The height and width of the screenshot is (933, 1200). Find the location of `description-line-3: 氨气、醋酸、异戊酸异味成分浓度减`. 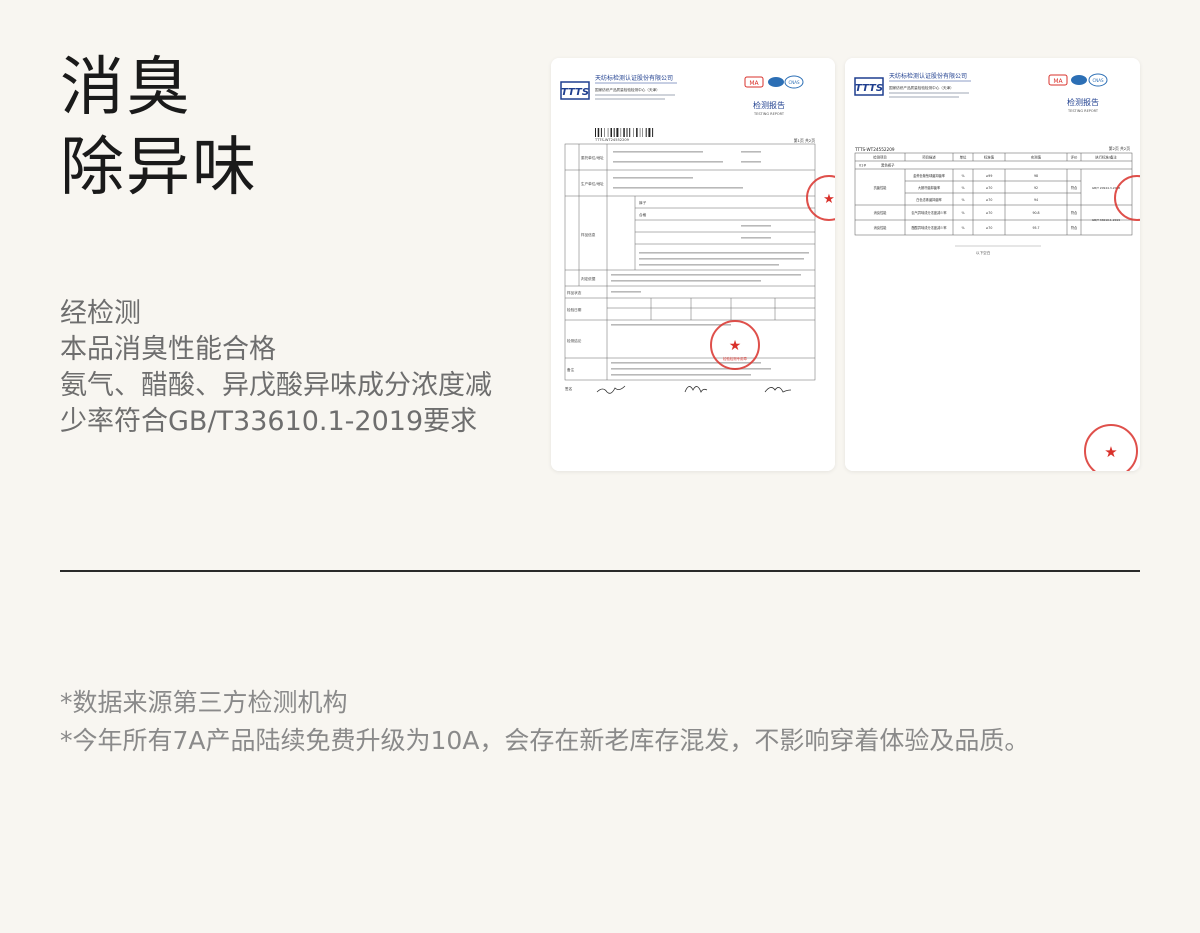

description-line-3: 氨气、醋酸、异戊酸异味成分浓度减 is located at coordinates (276, 385).